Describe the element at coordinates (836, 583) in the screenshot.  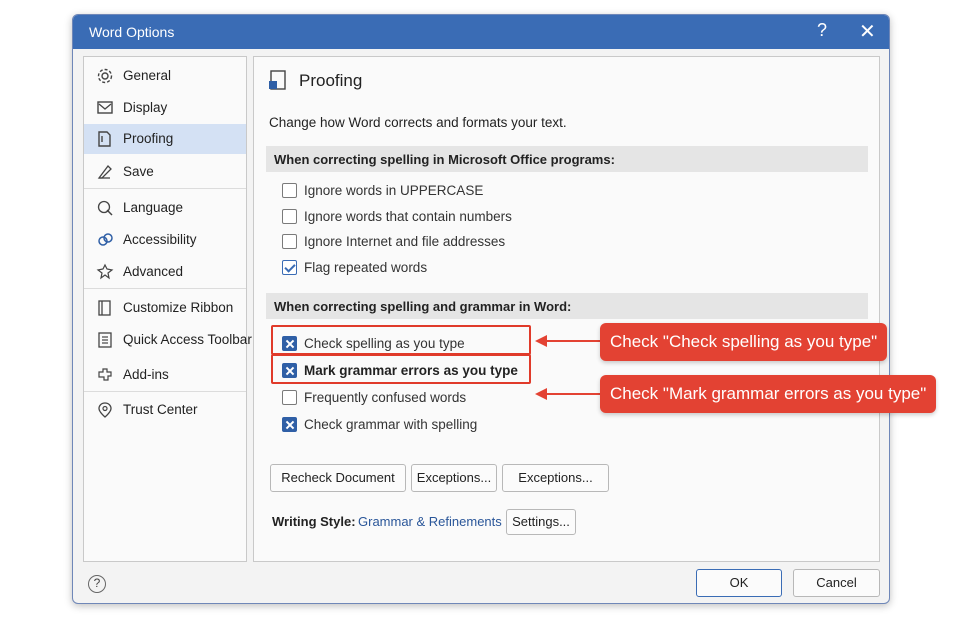
I see `cancel-button: Cancel` at that location.